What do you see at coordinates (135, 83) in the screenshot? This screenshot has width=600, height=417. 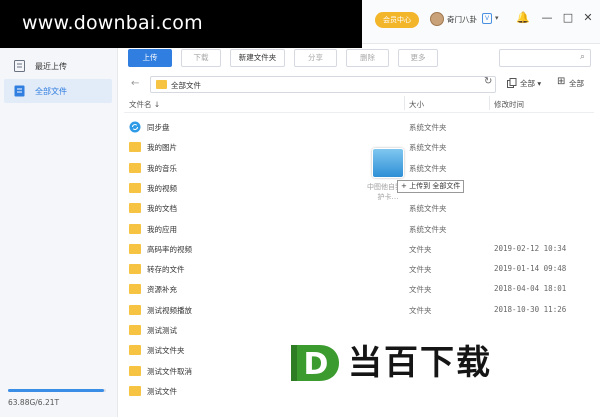 I see `back-arrow-icon: ←` at bounding box center [135, 83].